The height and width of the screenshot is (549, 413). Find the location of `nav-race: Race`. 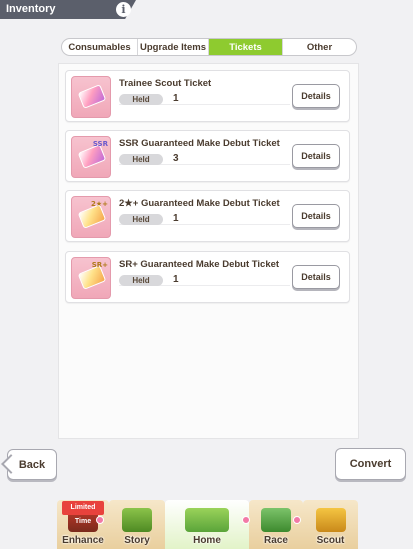

nav-race: Race is located at coordinates (276, 524).